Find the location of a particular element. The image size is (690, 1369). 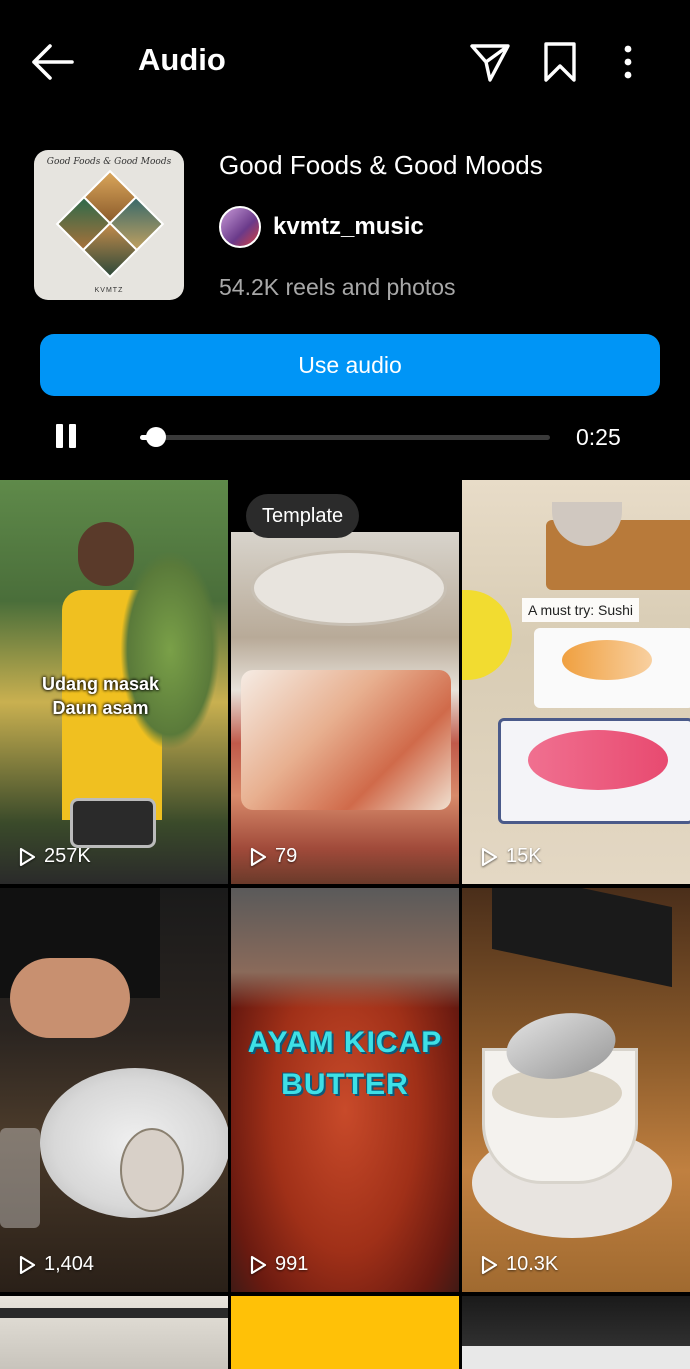

shop-sign is located at coordinates (576, 1357).